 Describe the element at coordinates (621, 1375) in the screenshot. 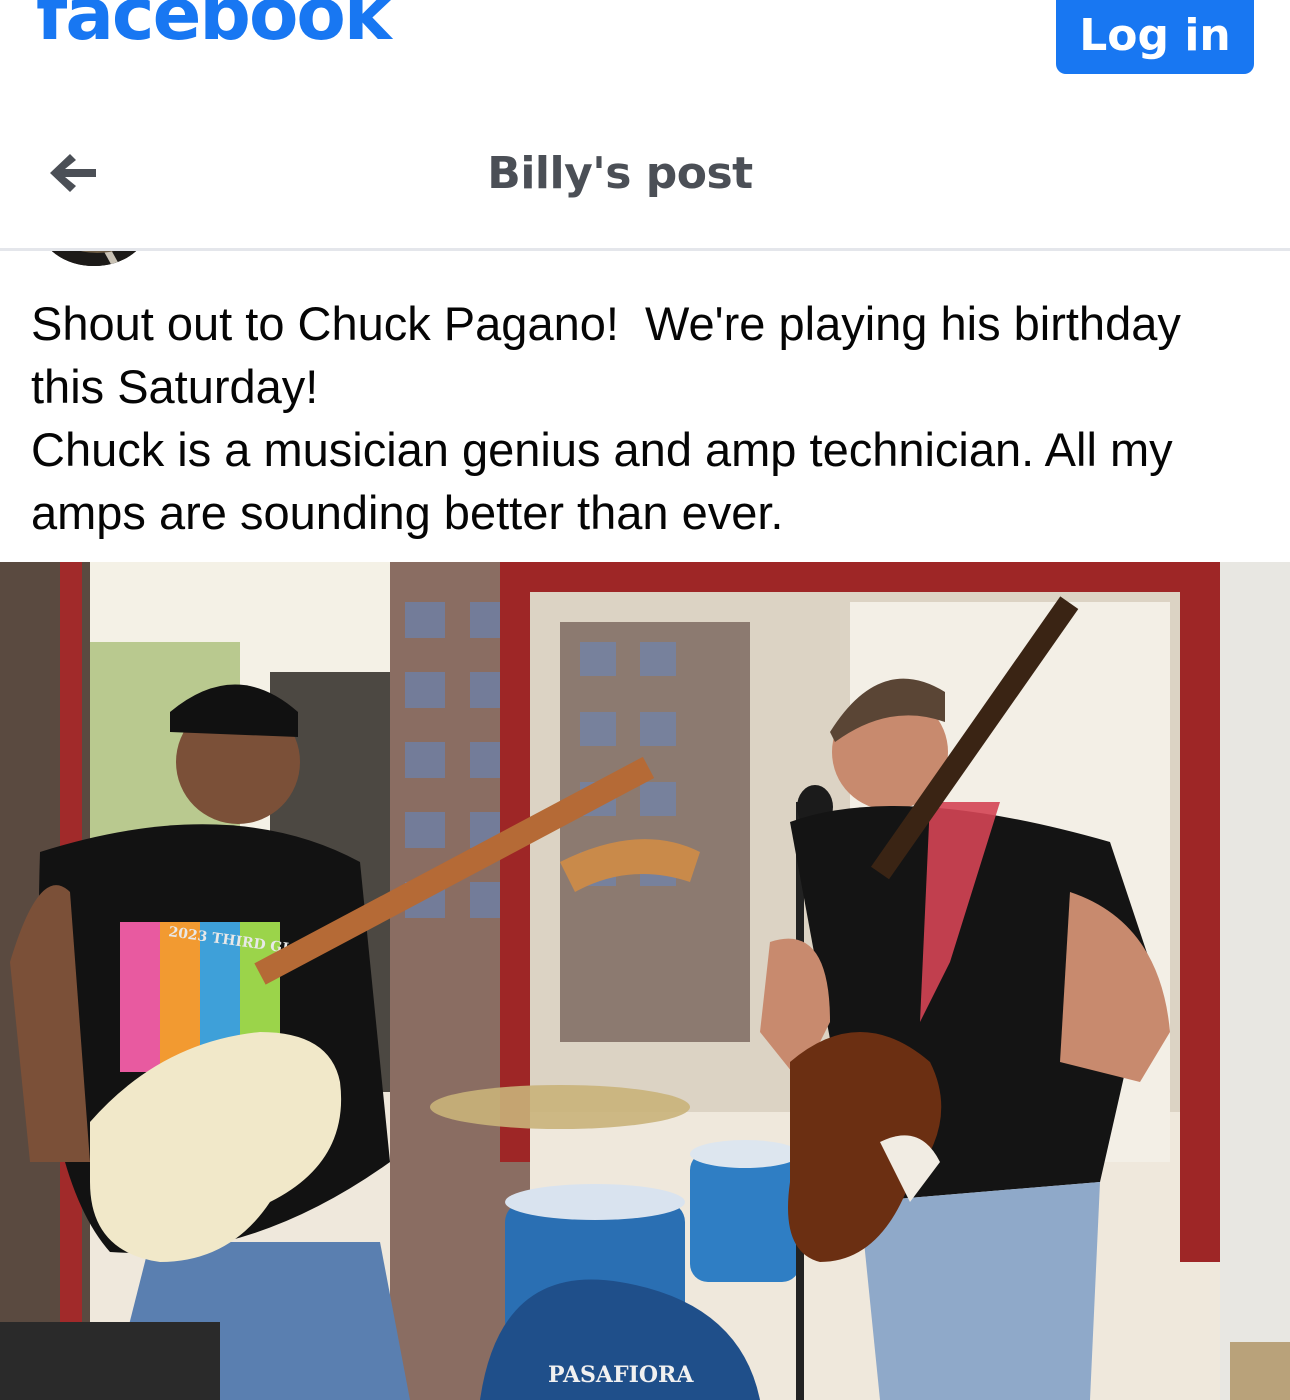

I see `drum-brand-text: PASAFIORA` at that location.